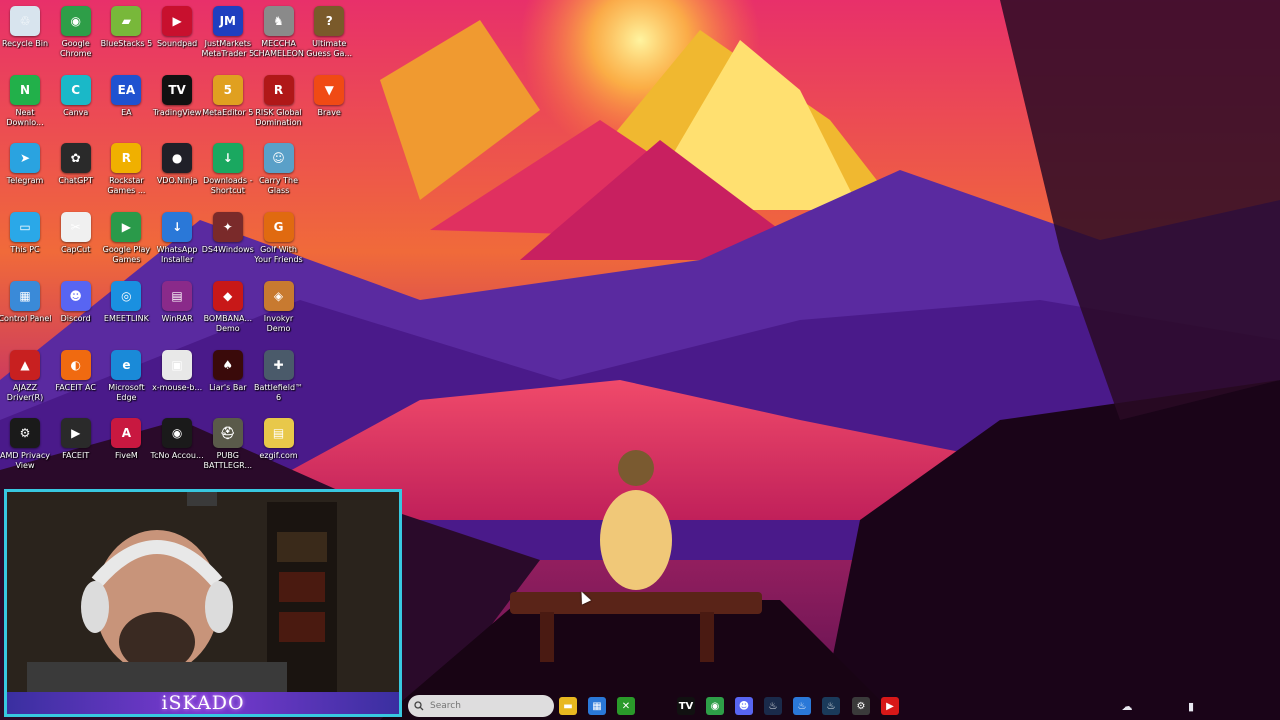 This screenshot has height=720, width=1280. I want to click on desktop-shortcut: ✦ DS4Windows, so click(227, 242).